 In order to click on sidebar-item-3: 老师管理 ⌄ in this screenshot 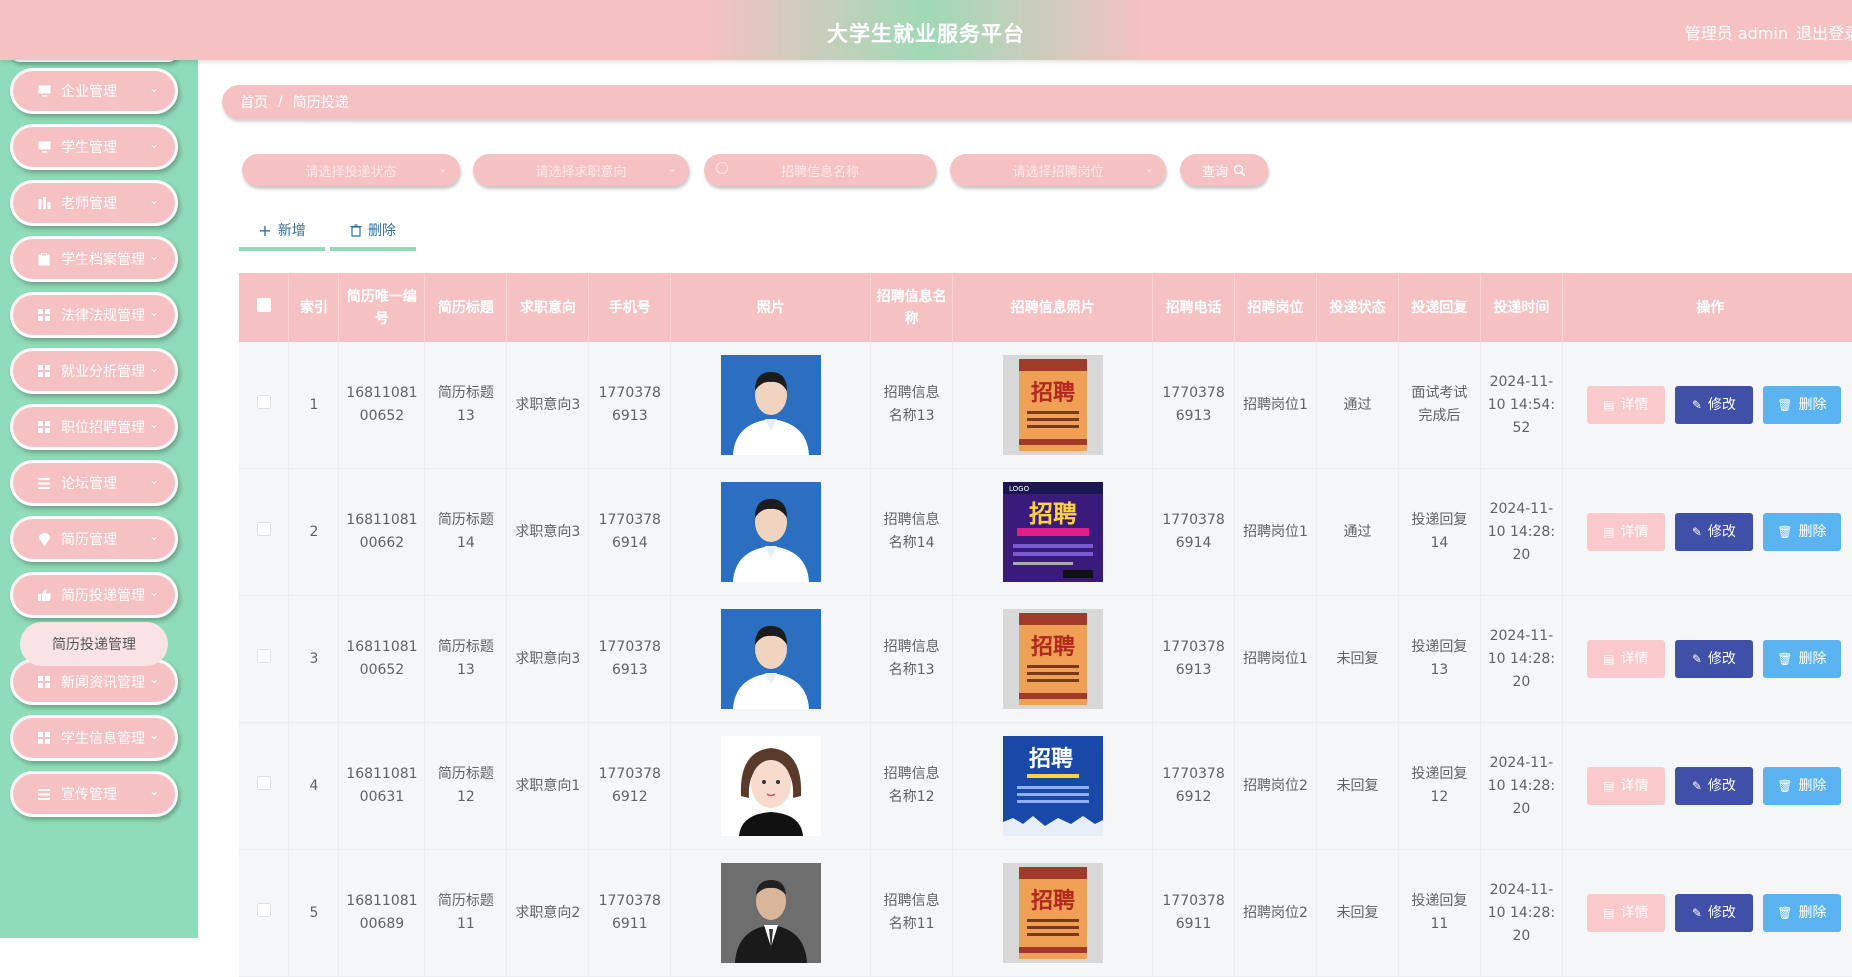, I will do `click(94, 203)`.